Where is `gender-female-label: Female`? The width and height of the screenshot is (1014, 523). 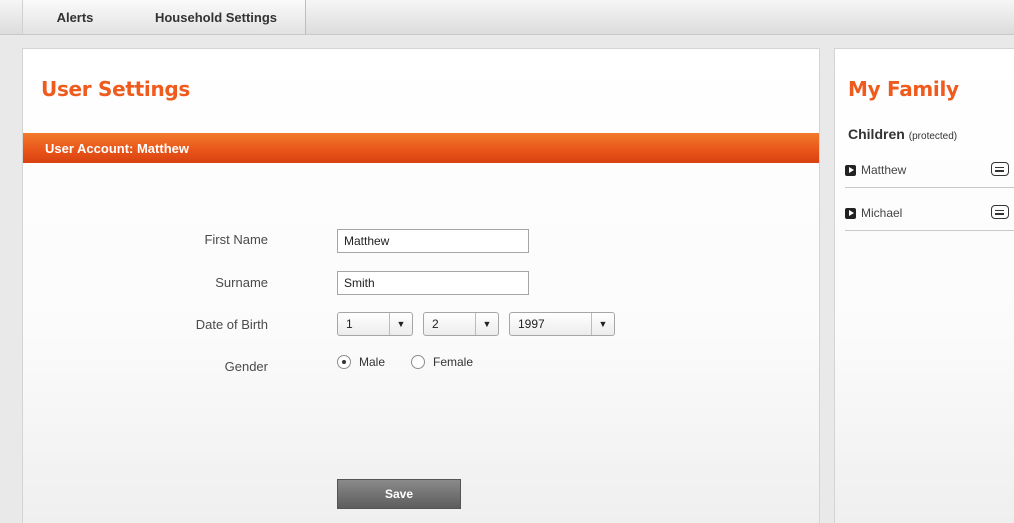
gender-female-label: Female is located at coordinates (453, 362).